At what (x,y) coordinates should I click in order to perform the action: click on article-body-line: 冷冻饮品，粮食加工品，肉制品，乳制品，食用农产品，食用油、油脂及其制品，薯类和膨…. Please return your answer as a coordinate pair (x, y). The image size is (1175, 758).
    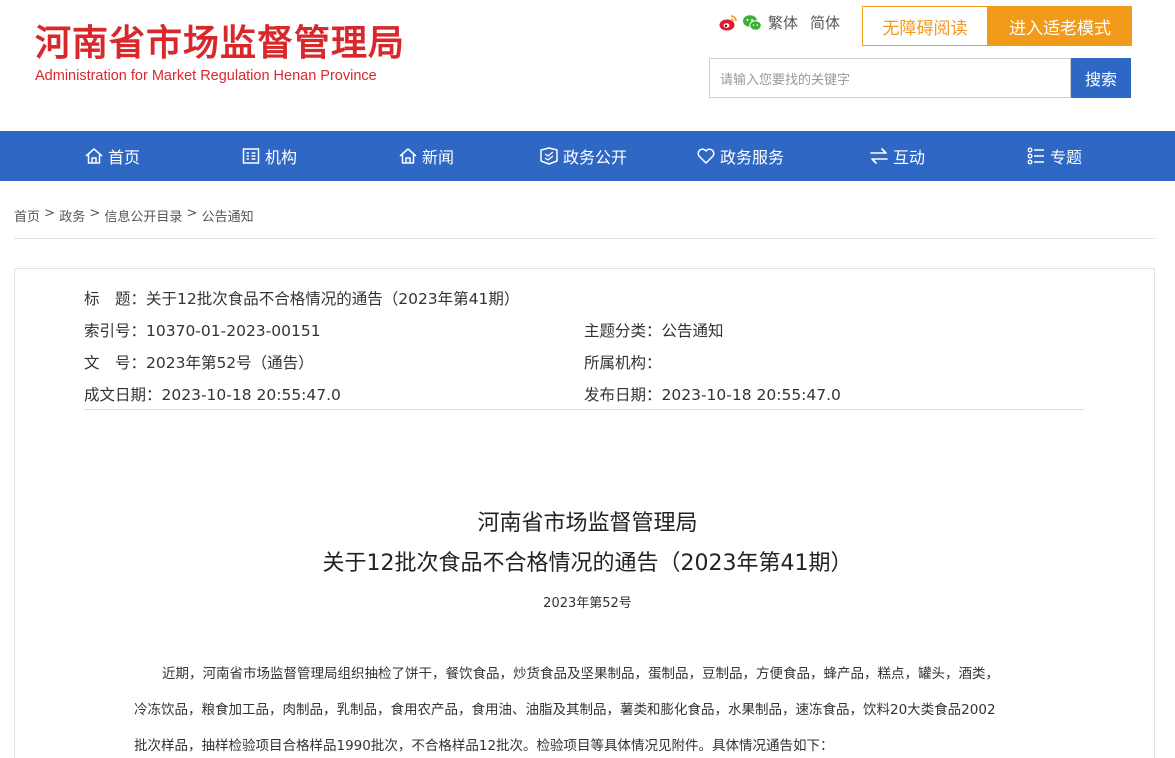
    Looking at the image, I should click on (565, 710).